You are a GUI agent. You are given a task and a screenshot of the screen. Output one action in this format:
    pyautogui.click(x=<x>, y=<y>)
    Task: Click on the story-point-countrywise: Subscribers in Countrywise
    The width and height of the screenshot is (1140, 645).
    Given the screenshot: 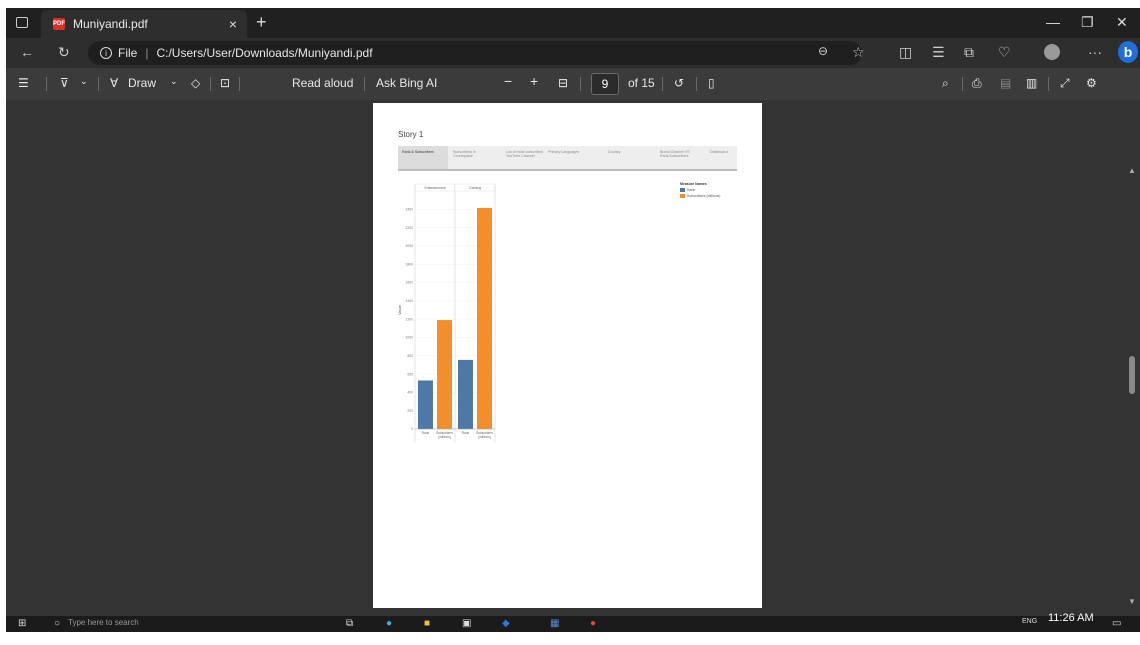 What is the action you would take?
    pyautogui.click(x=470, y=154)
    